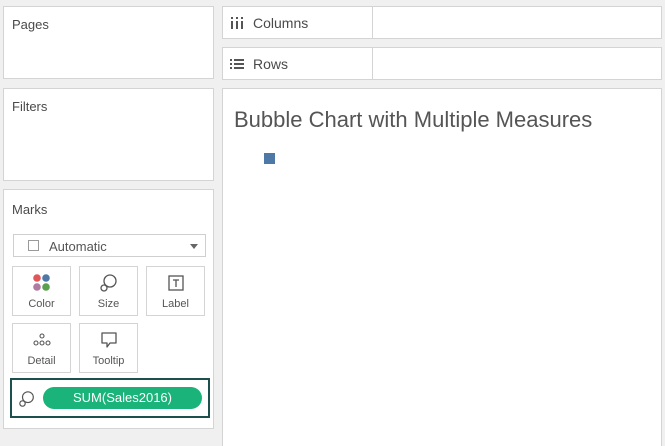  I want to click on tooltip-icon, so click(108, 340).